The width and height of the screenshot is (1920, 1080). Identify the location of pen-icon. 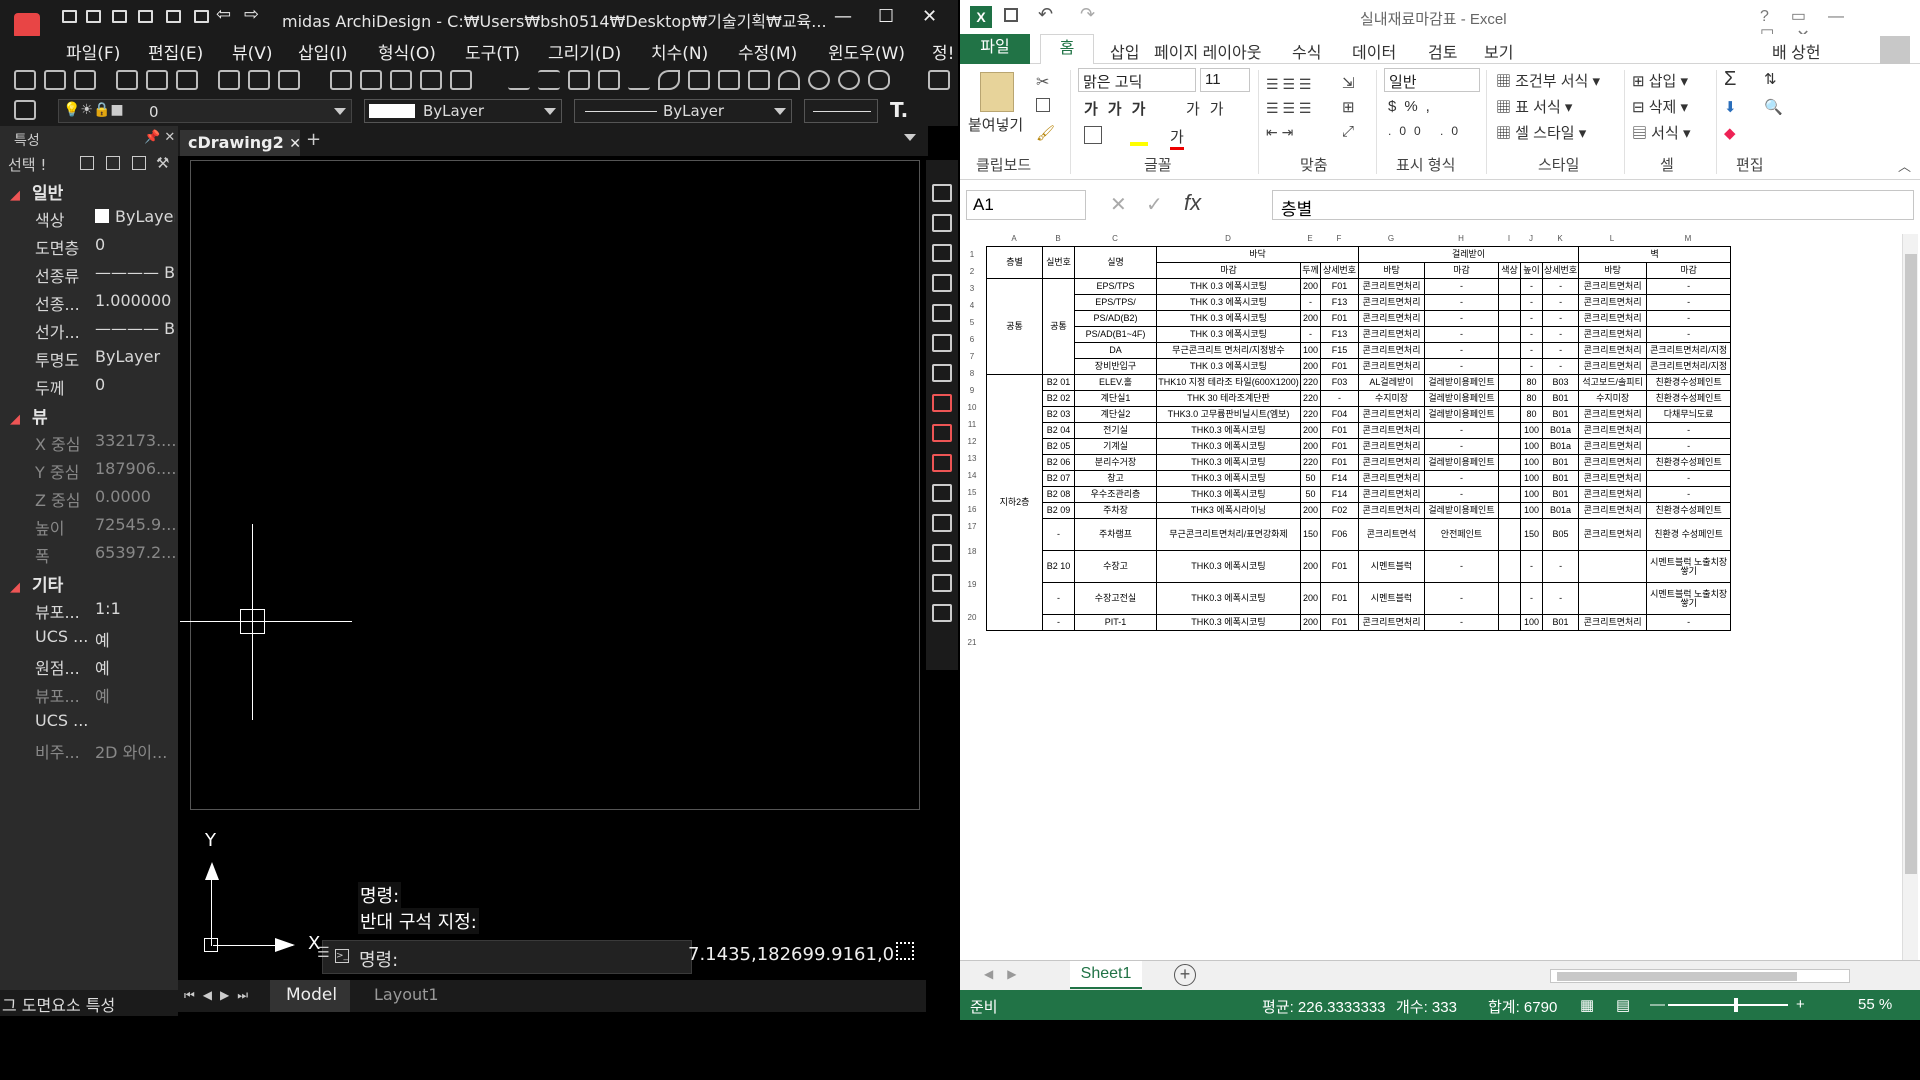
(699, 80).